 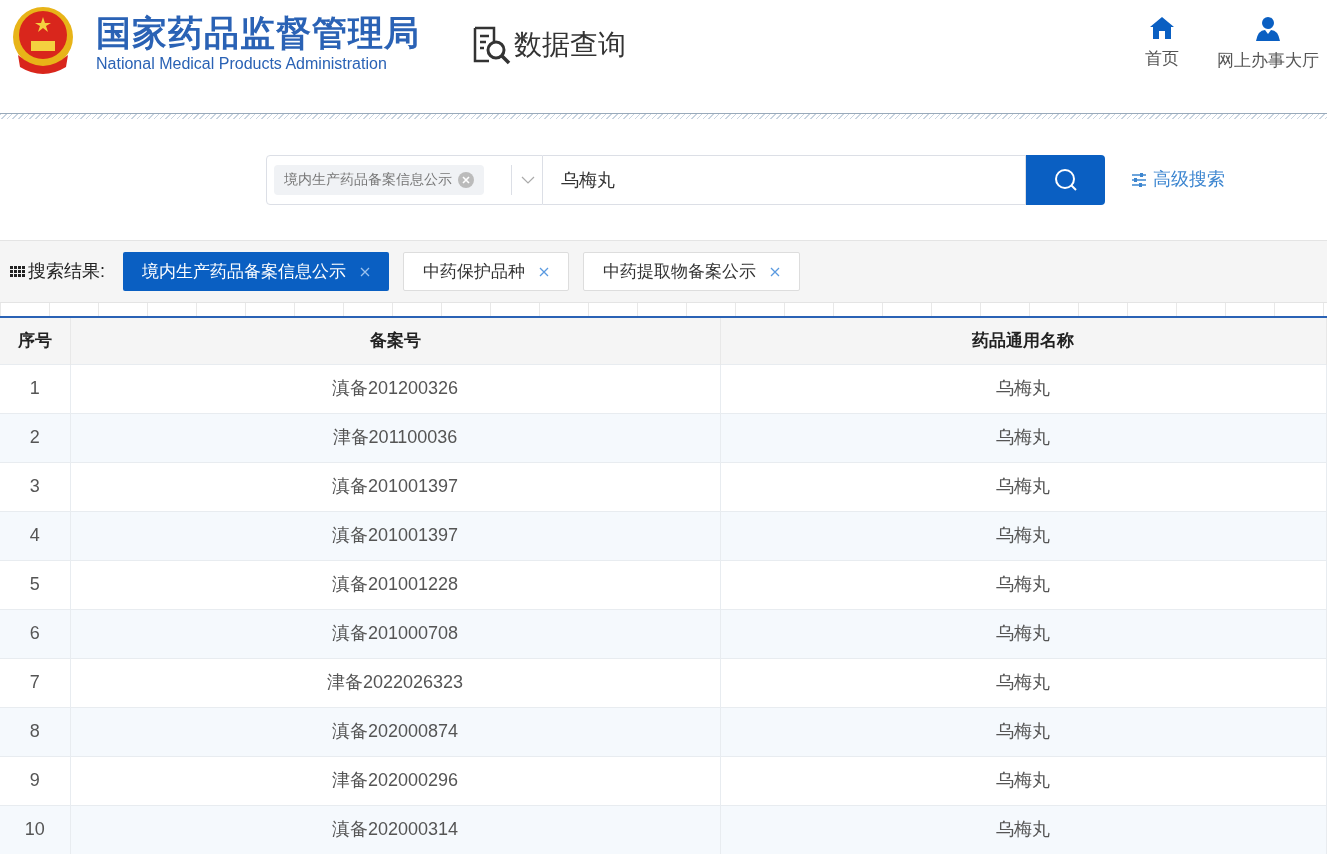 What do you see at coordinates (1162, 45) in the screenshot?
I see `nav-link: 首页` at bounding box center [1162, 45].